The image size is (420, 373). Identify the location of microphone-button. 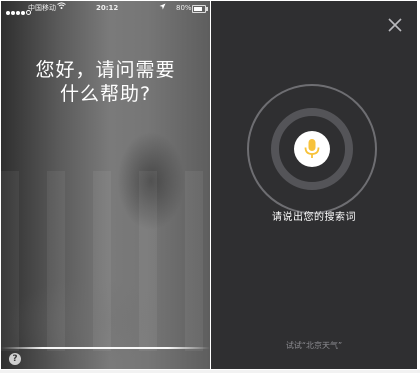
(312, 149).